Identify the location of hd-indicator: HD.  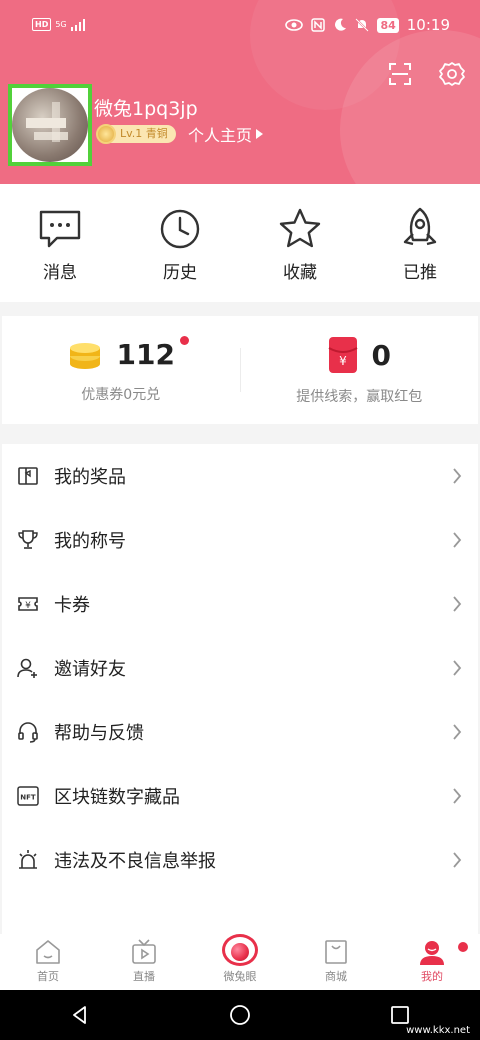
(42, 24).